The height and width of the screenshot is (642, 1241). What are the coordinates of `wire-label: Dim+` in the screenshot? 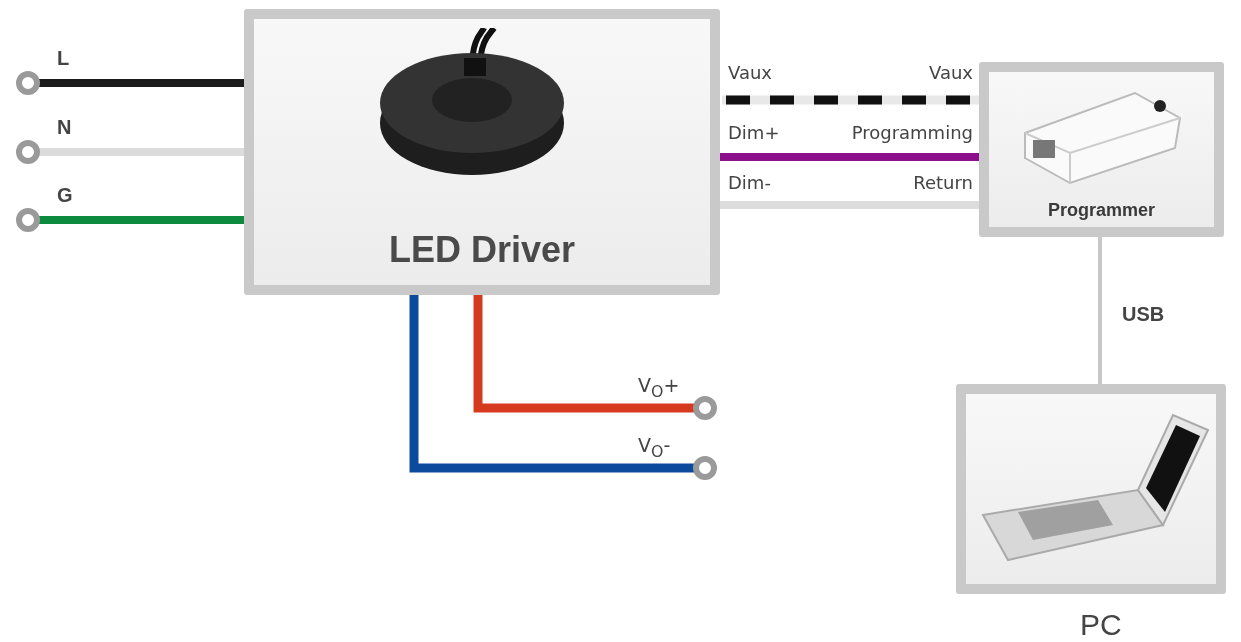 It's located at (754, 132).